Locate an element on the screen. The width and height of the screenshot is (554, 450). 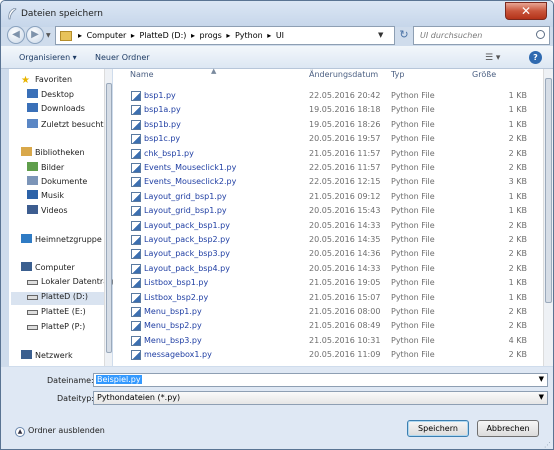
file-row: bsp1.py 22.05.2016 20:42 Python File 1 KB is located at coordinates (328, 96).